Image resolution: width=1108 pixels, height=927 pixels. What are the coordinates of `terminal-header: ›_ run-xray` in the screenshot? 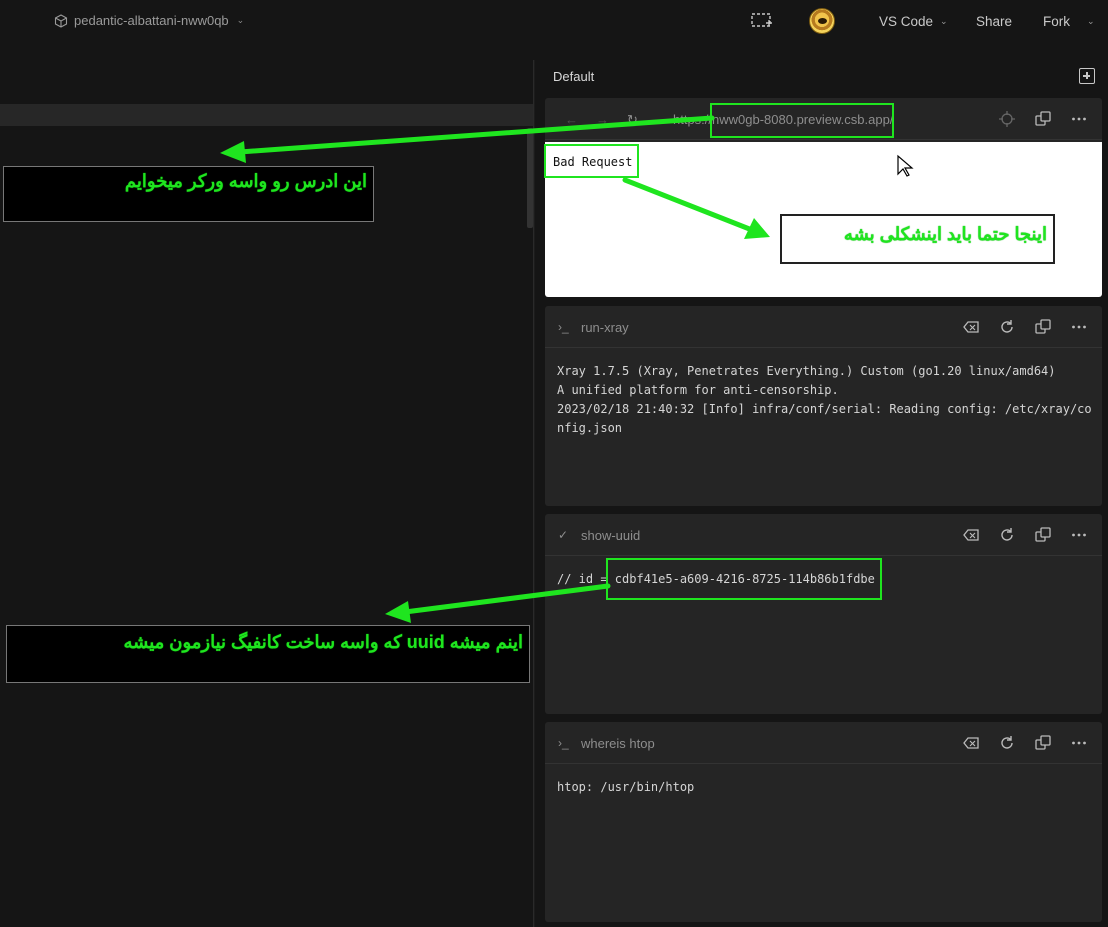 It's located at (823, 327).